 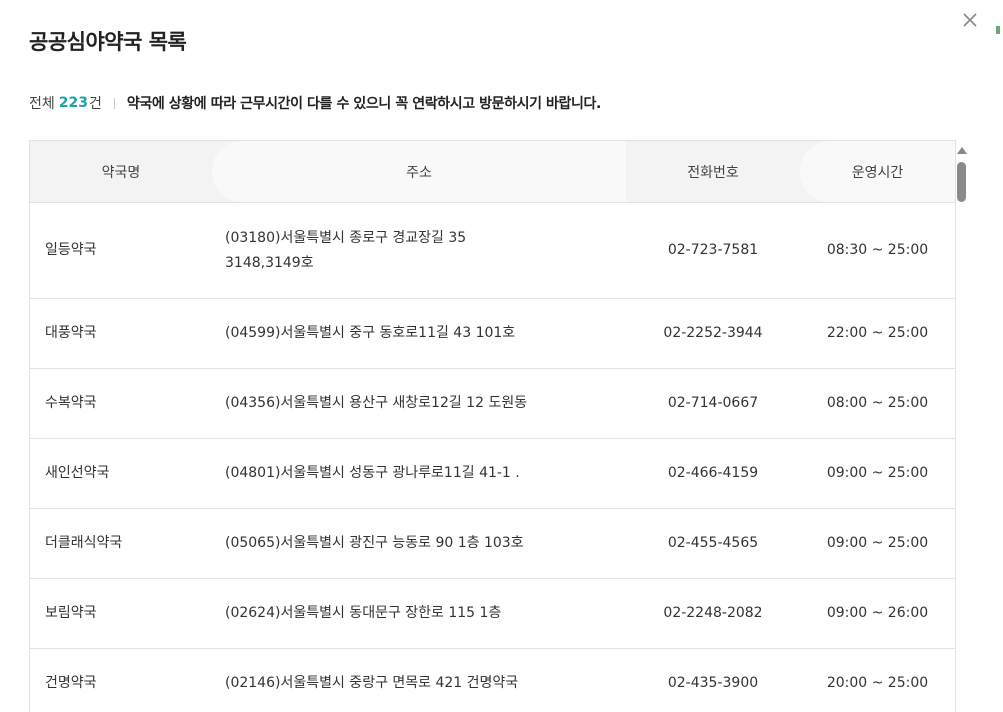 I want to click on total-unit: 건, so click(x=95, y=104).